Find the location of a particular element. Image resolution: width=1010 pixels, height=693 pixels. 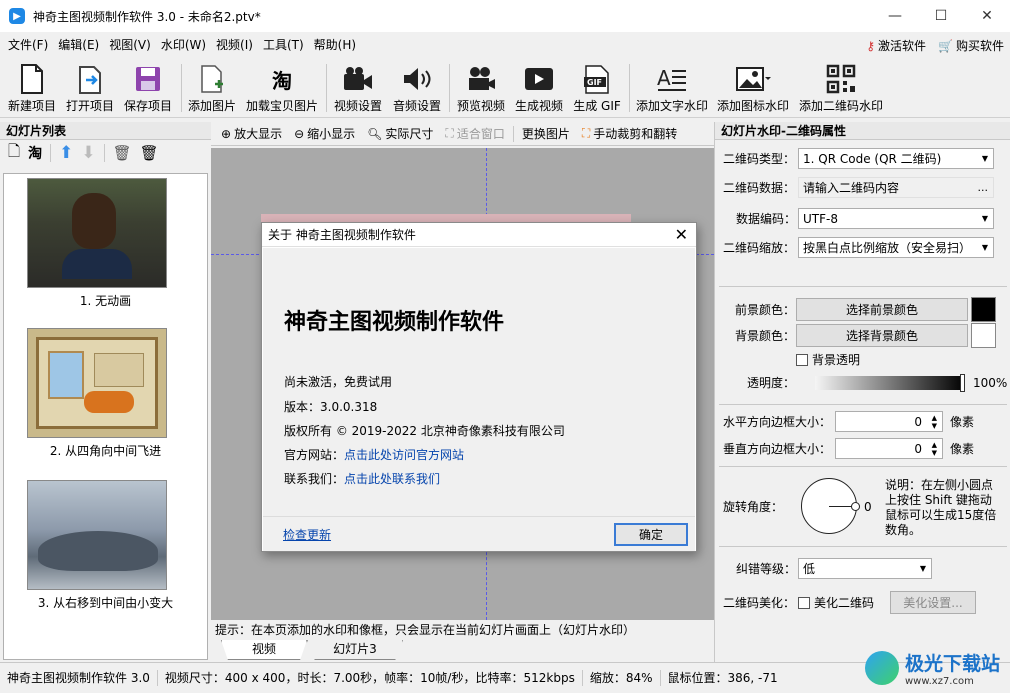

fg-color-label: 前景颜色： is located at coordinates (764, 310).